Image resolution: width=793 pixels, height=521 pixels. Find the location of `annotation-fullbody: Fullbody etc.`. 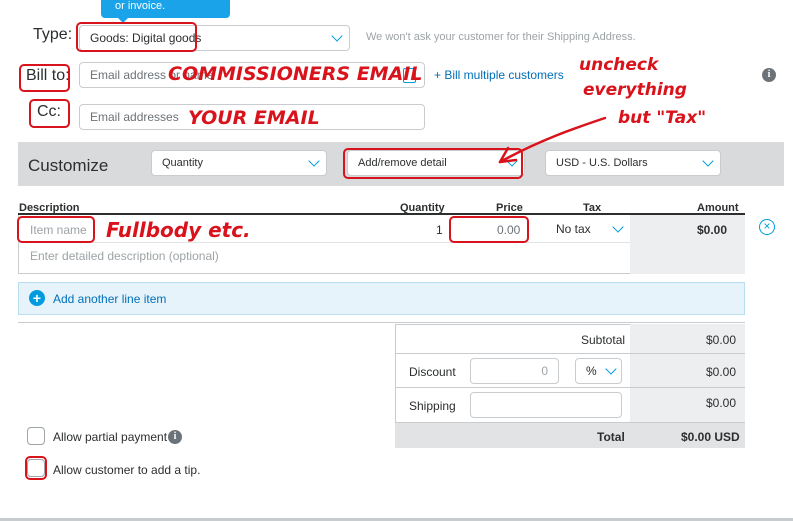

annotation-fullbody: Fullbody etc. is located at coordinates (178, 230).